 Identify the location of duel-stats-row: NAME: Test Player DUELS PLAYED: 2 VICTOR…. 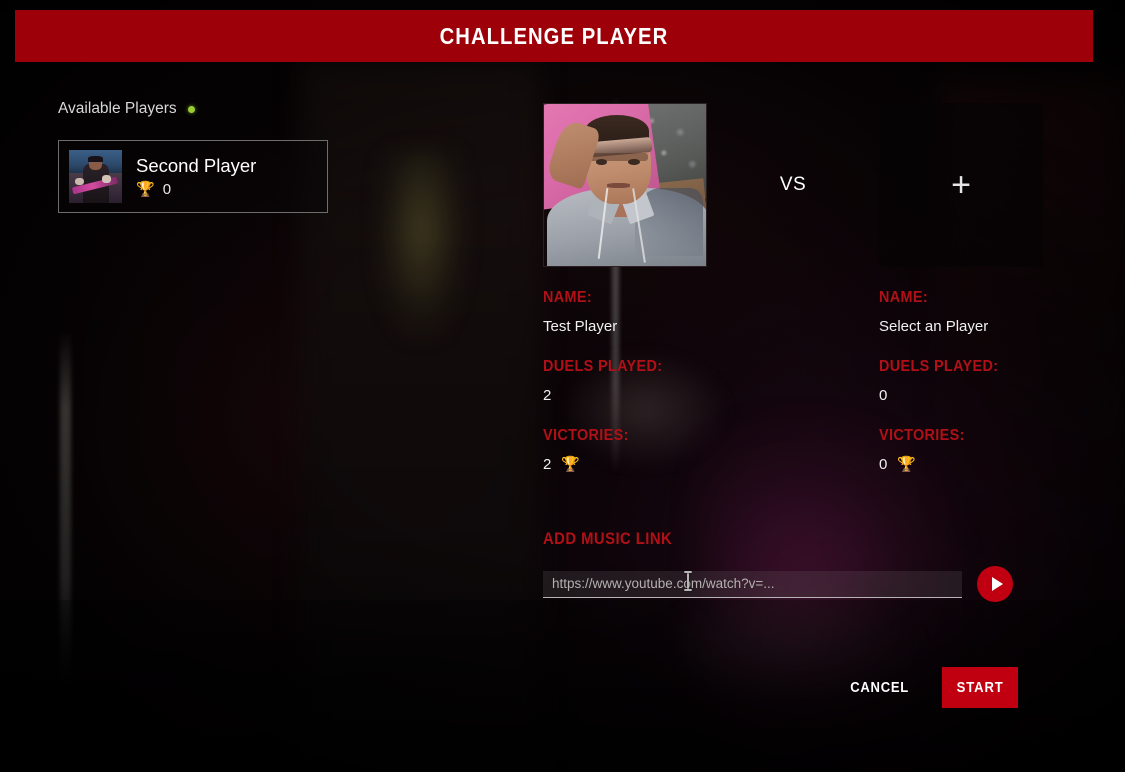
(793, 381).